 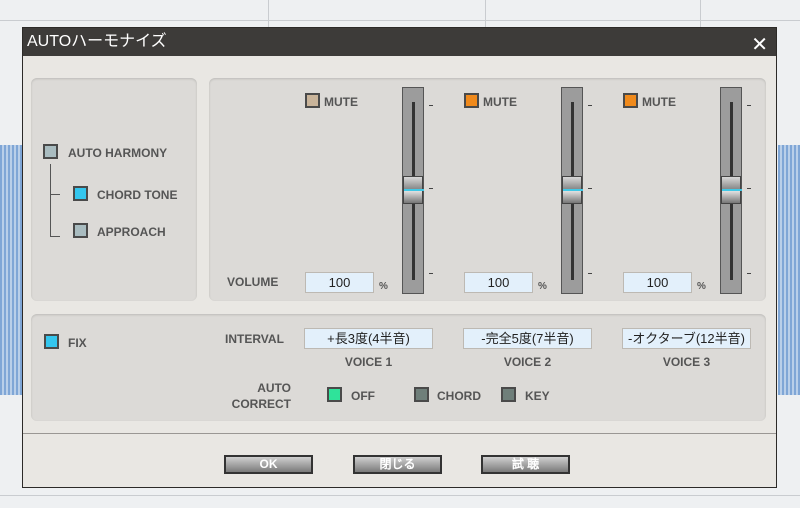 I want to click on auto-correct-label: AUTO, so click(x=274, y=388).